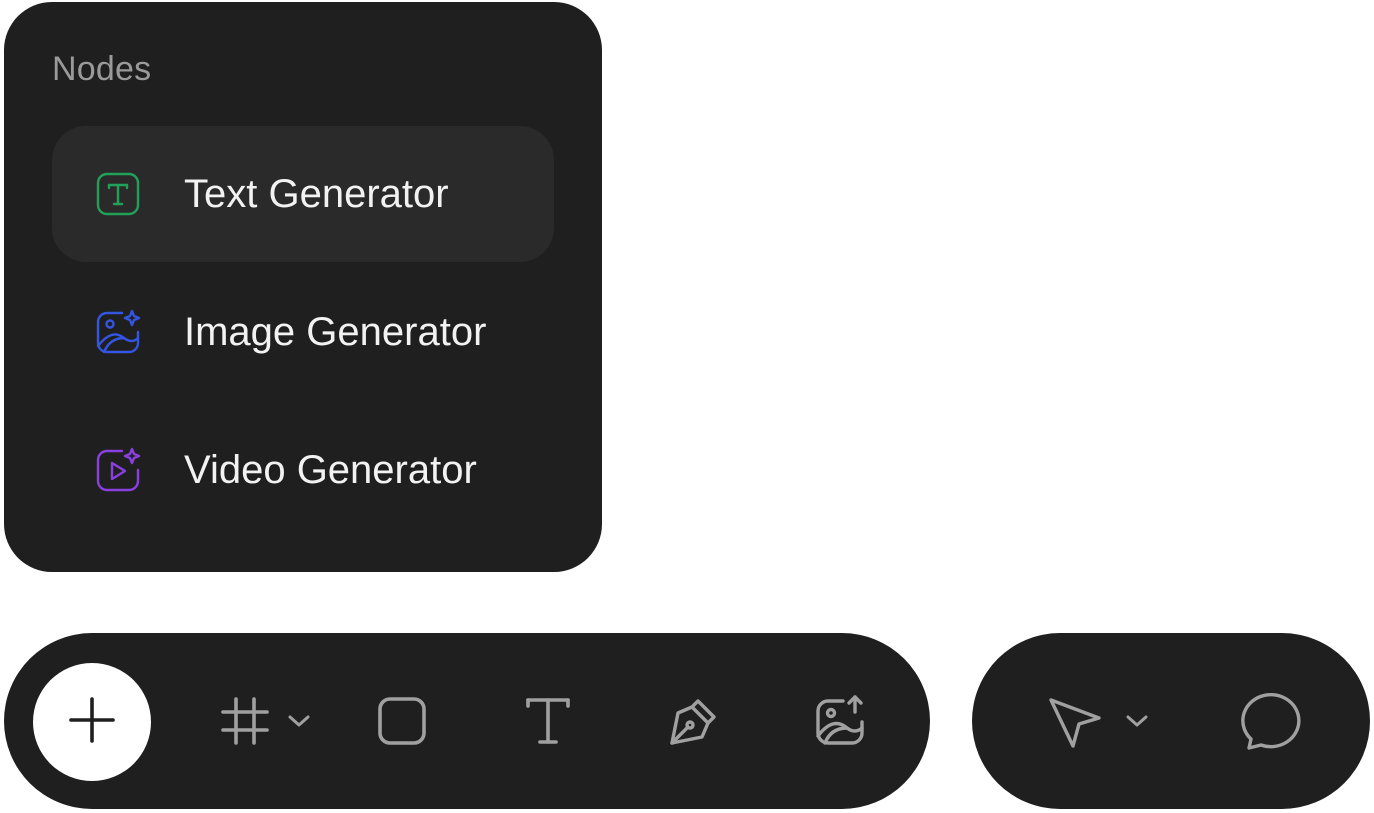  Describe the element at coordinates (102, 69) in the screenshot. I see `panel-title: Nodes` at that location.